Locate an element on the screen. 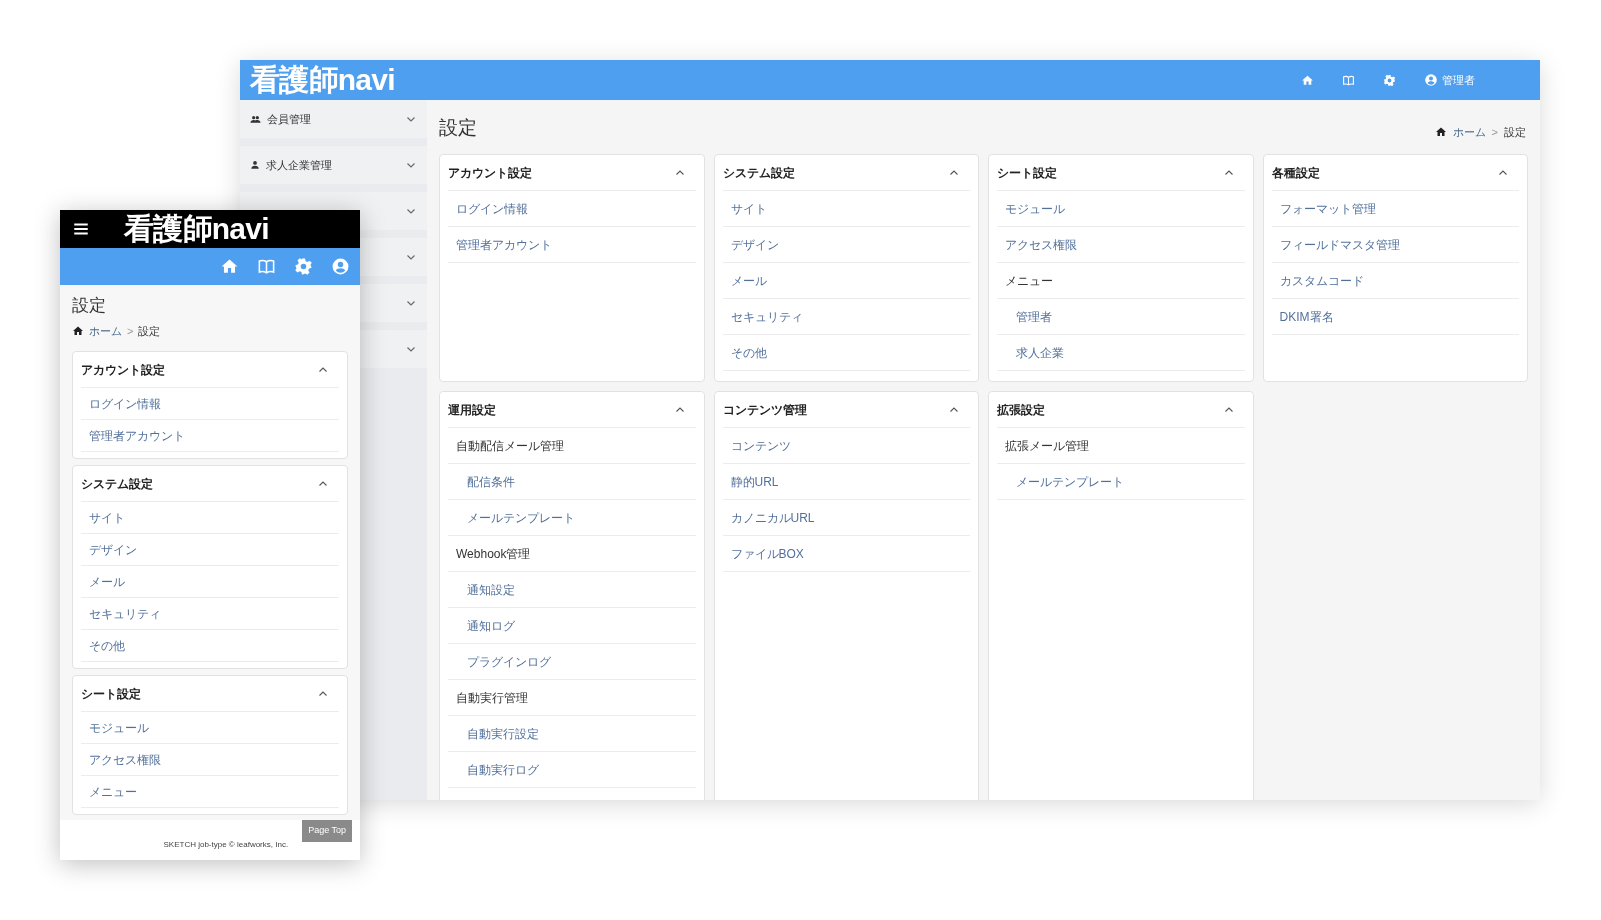  menu-link: DKIM署名 is located at coordinates (1306, 316).